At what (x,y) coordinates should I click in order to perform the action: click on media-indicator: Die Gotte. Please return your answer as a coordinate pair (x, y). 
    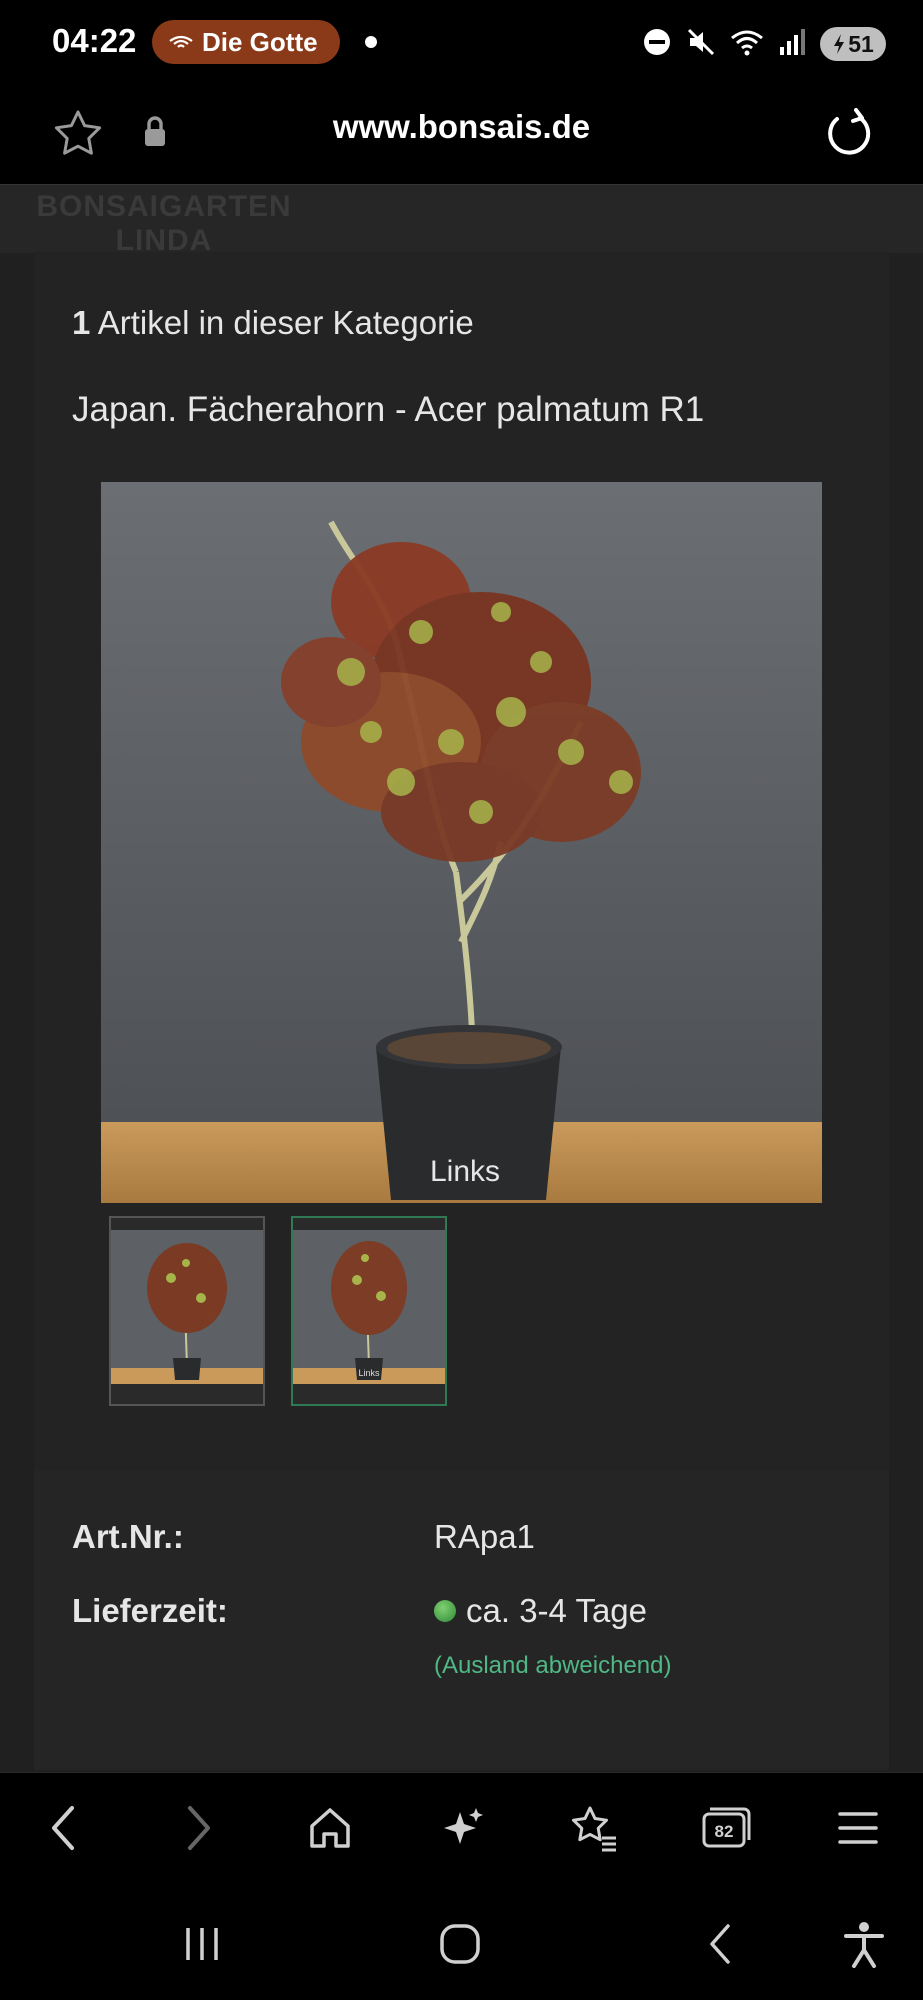
    Looking at the image, I should click on (246, 42).